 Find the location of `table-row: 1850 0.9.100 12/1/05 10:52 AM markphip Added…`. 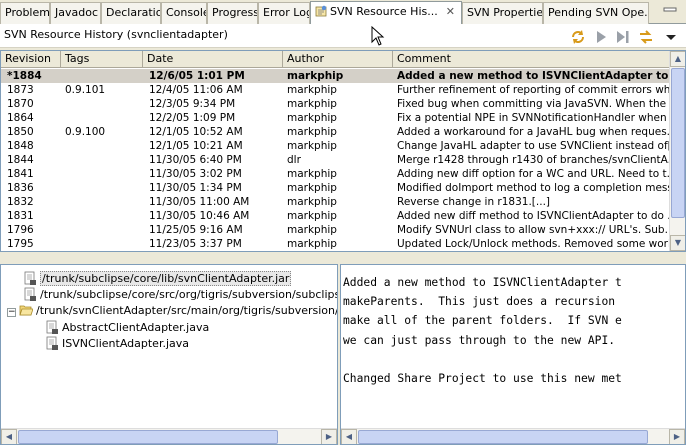

table-row: 1850 0.9.100 12/1/05 10:52 AM markphip Added… is located at coordinates (335, 132).